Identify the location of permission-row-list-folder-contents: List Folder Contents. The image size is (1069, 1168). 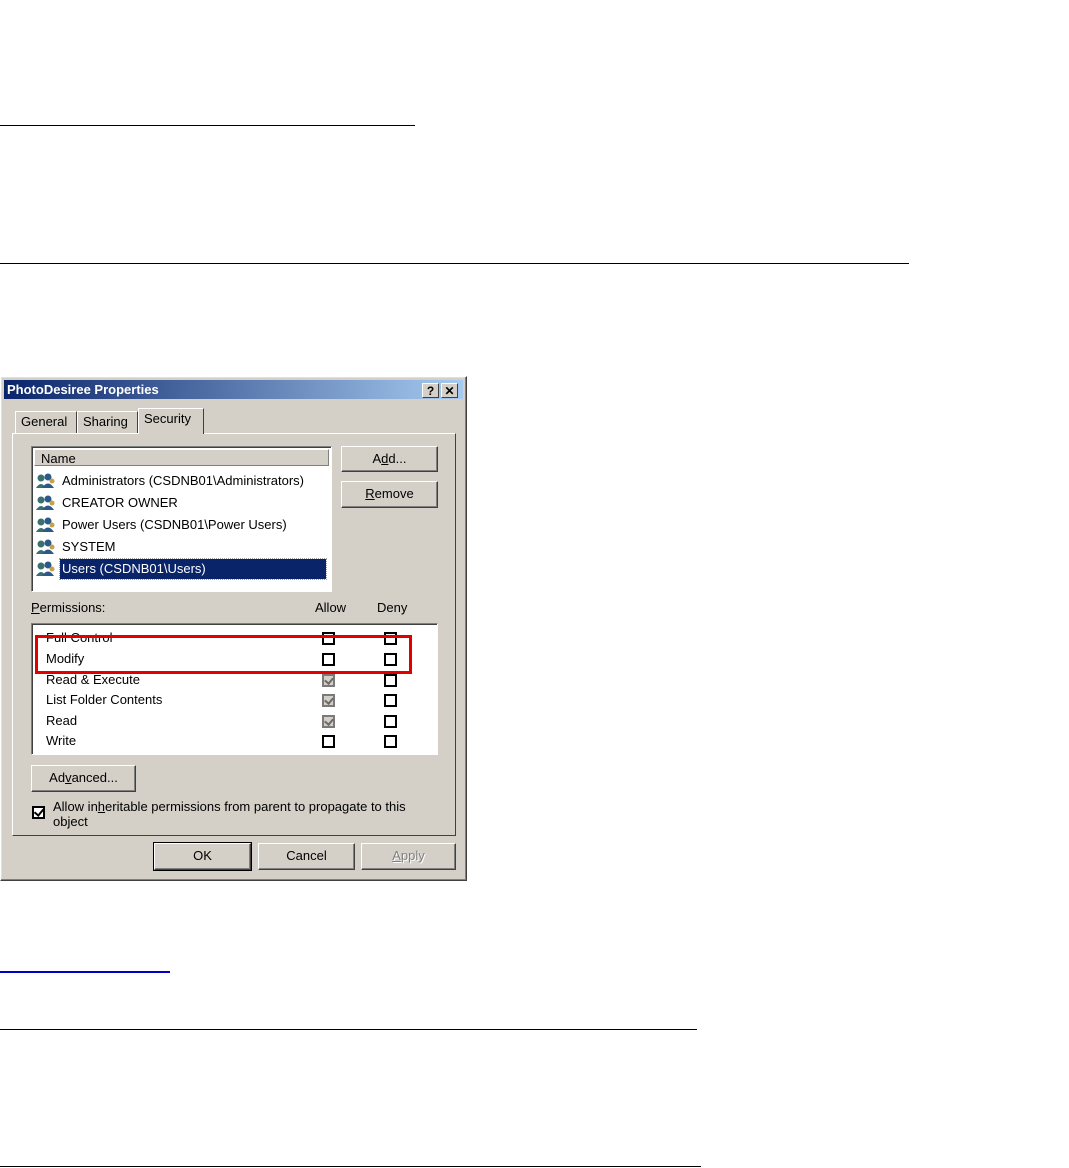
(104, 700).